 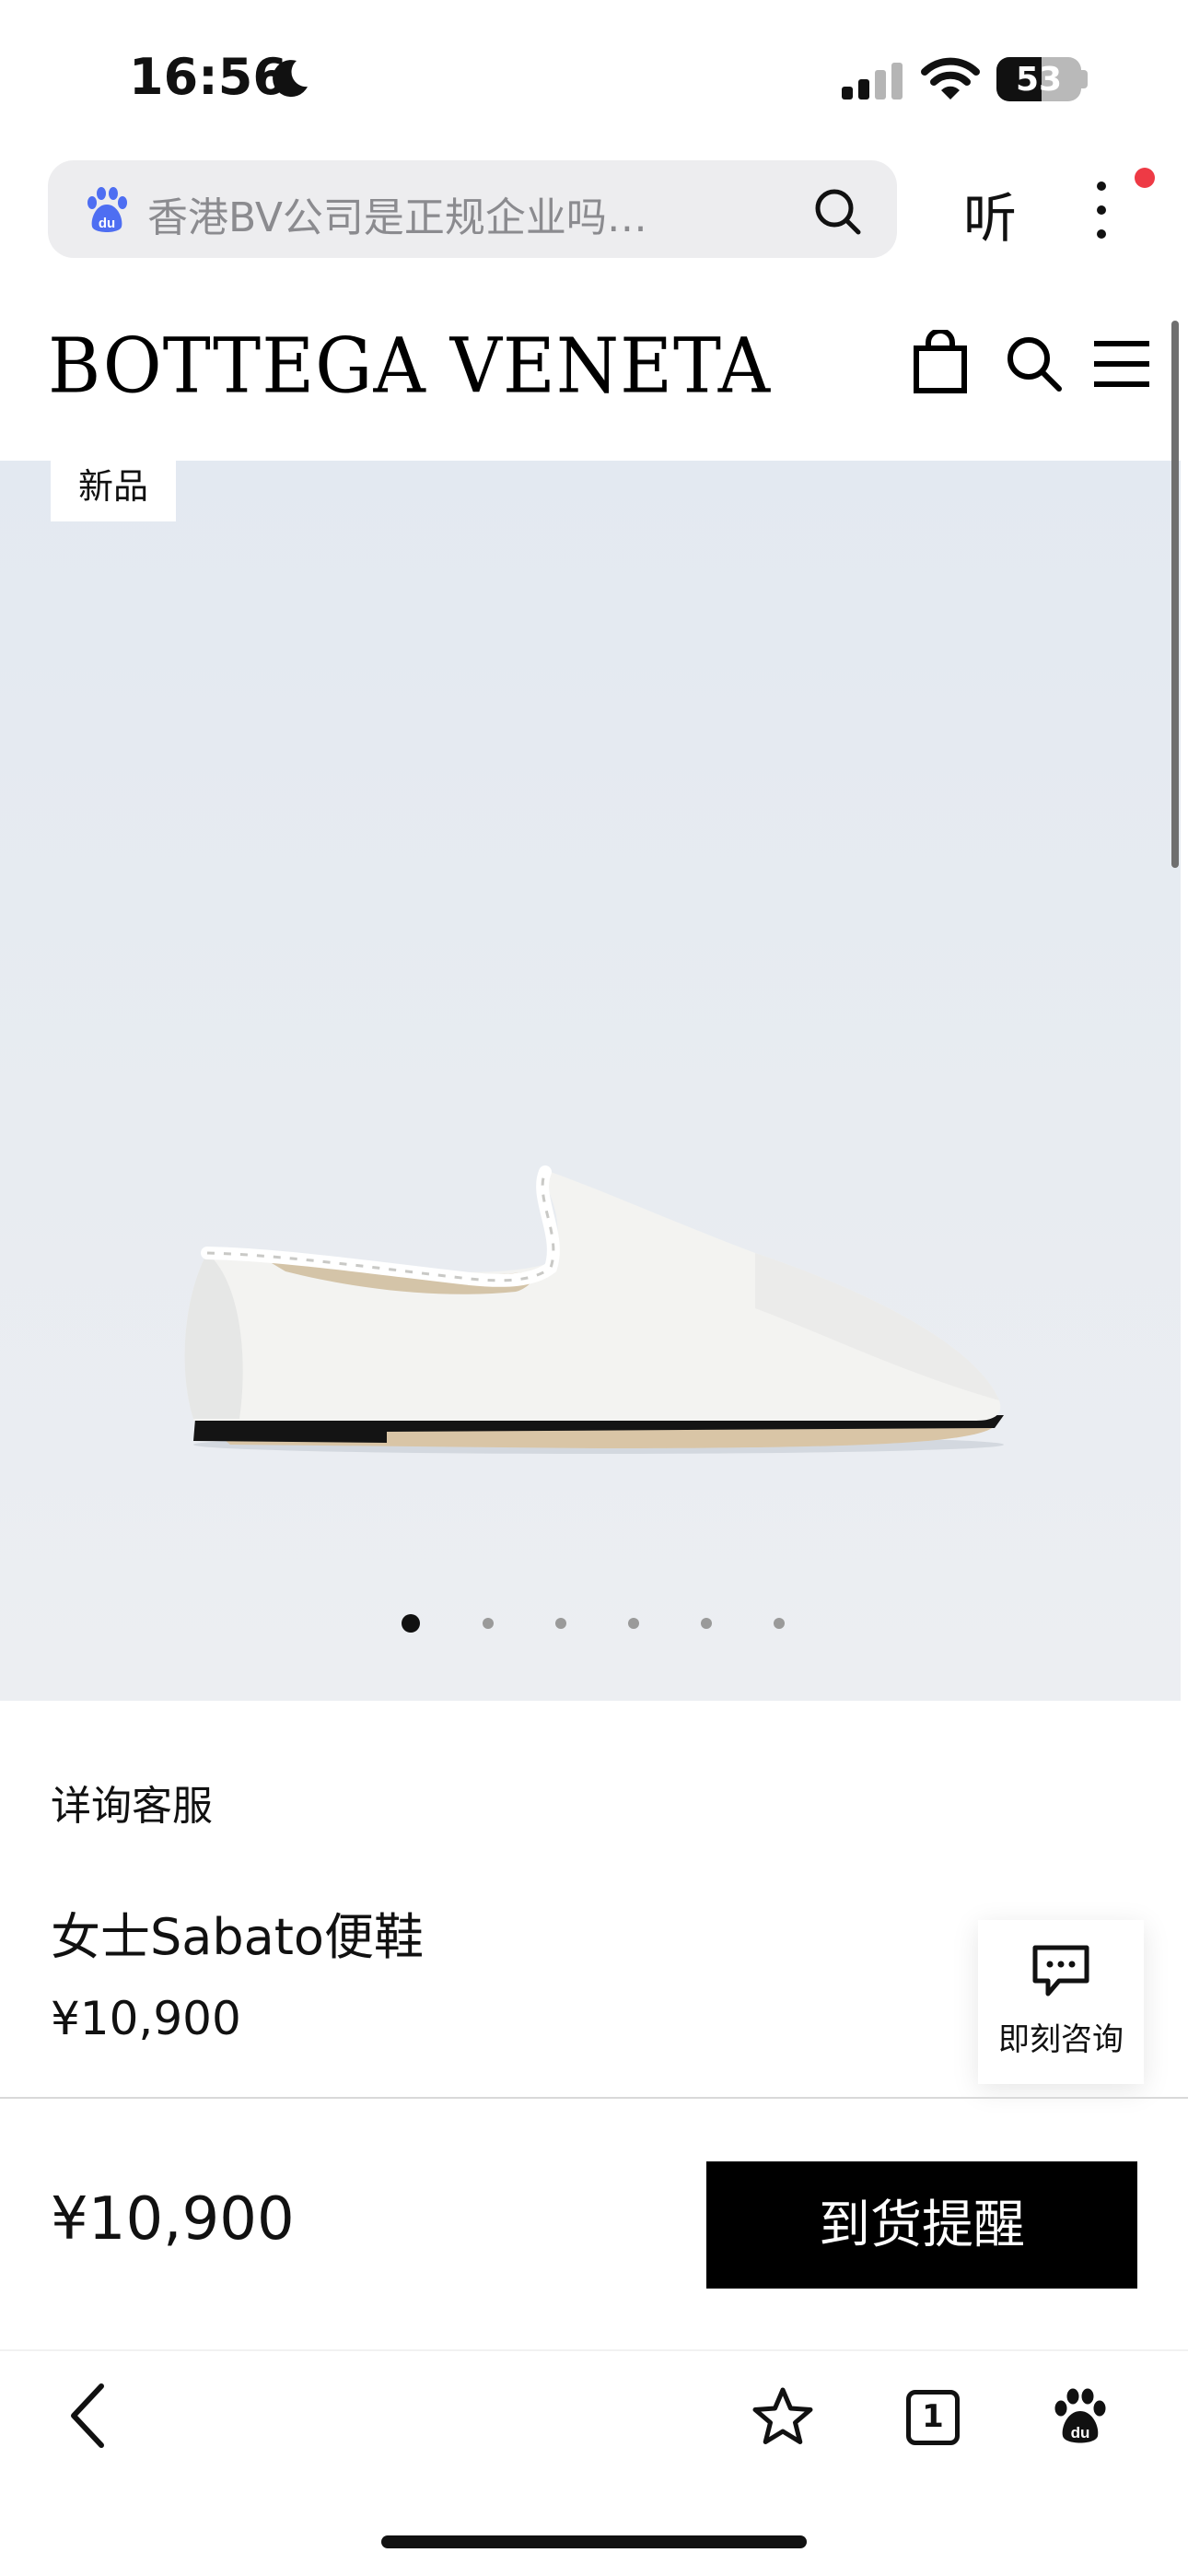 I want to click on battery-level: 53, so click(x=1039, y=80).